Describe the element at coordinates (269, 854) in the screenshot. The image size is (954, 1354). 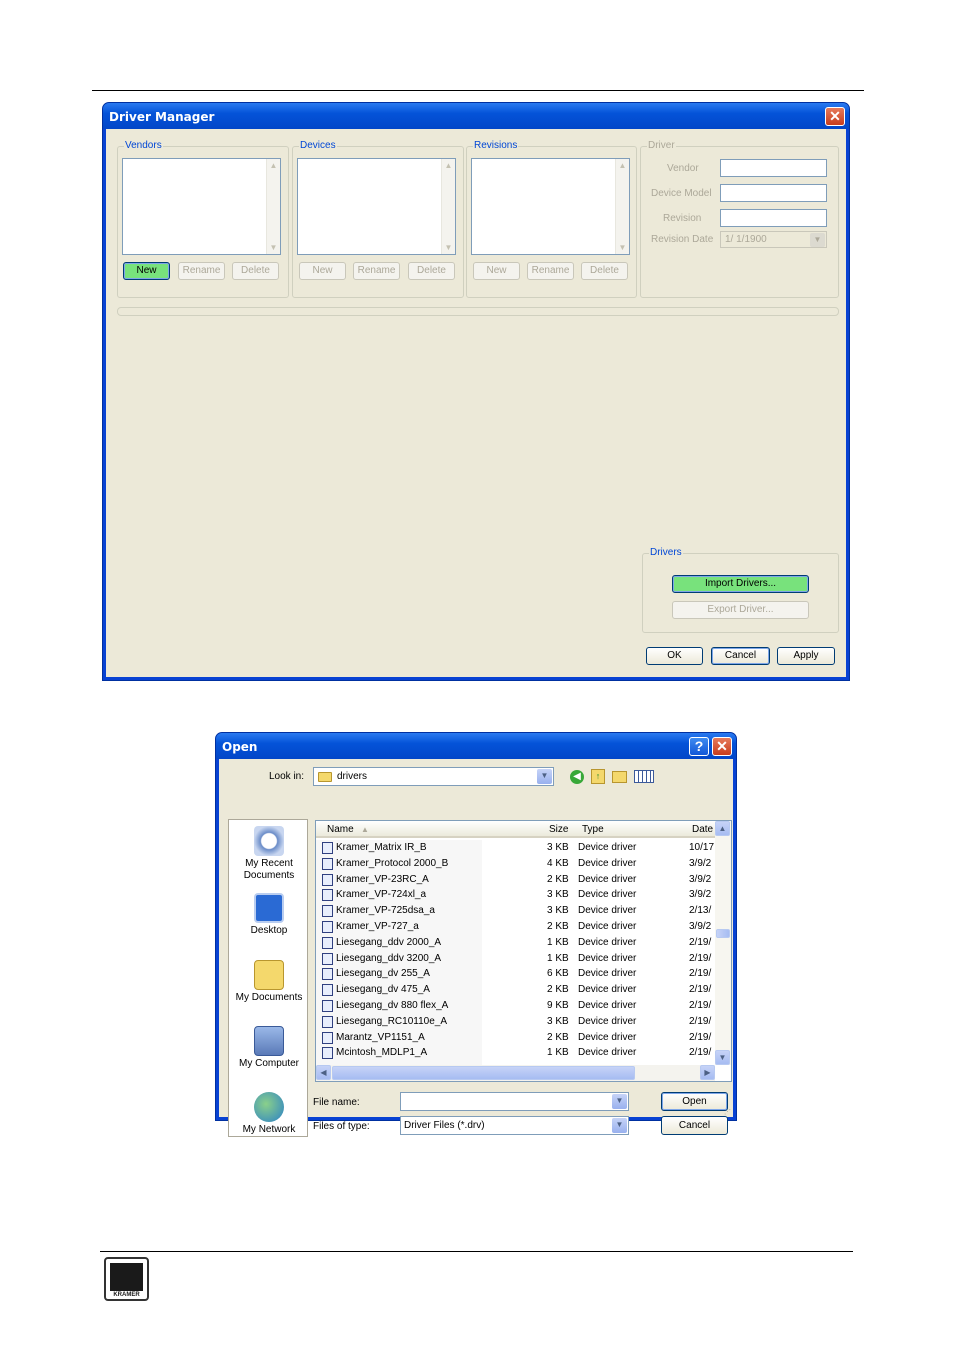
I see `place-my-recent-documents: My Recent Documents` at that location.